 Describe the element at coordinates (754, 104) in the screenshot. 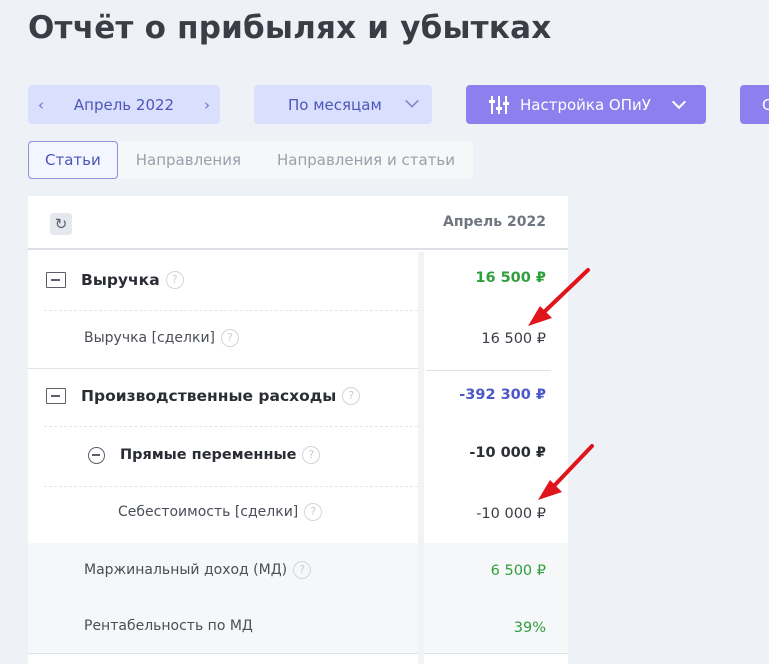

I see `cut-off-button: С` at that location.